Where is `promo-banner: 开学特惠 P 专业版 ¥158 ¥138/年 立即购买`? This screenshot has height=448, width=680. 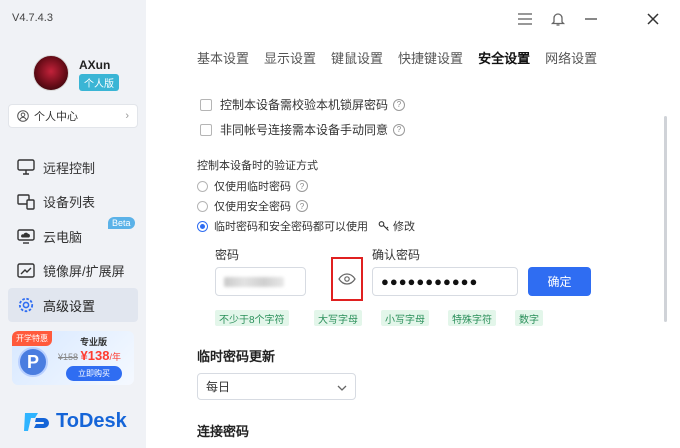 promo-banner: 开学特惠 P 专业版 ¥158 ¥138/年 立即购买 is located at coordinates (73, 358).